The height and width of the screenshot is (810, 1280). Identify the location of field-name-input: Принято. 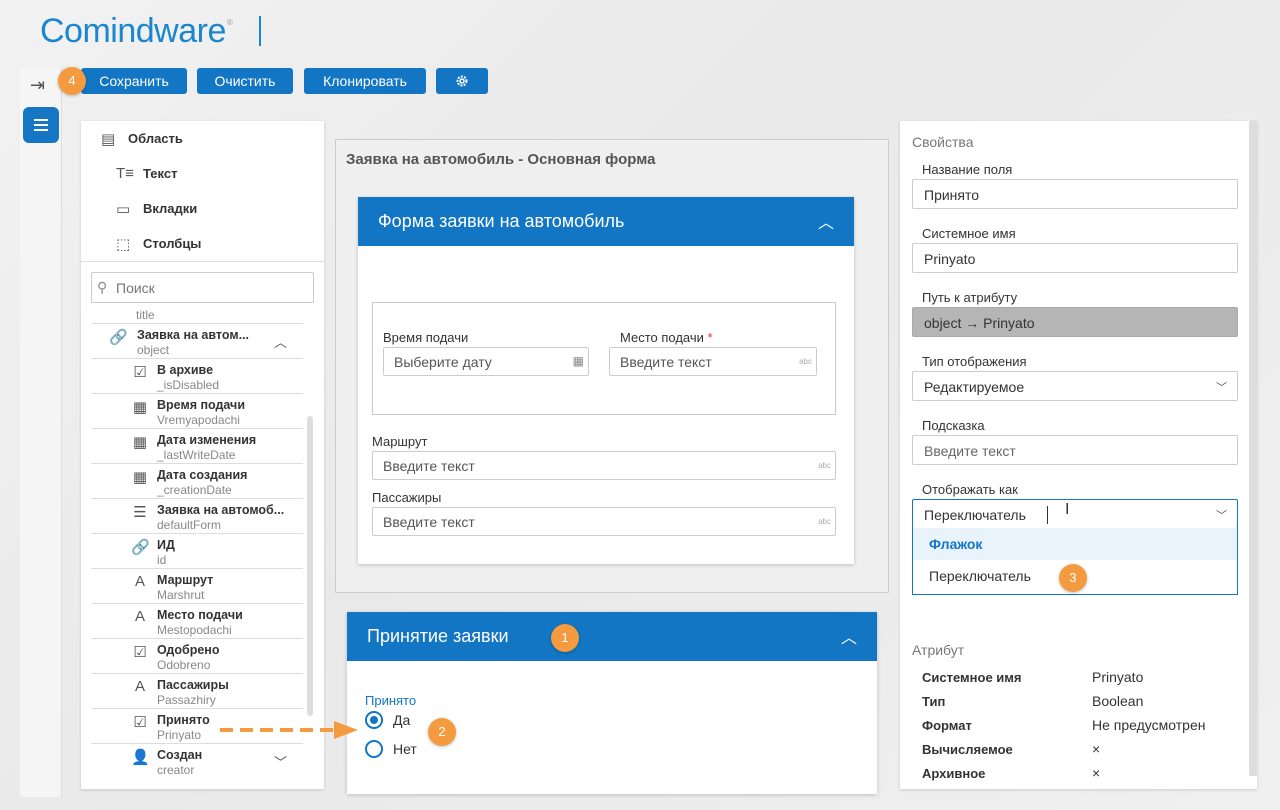
(1075, 194).